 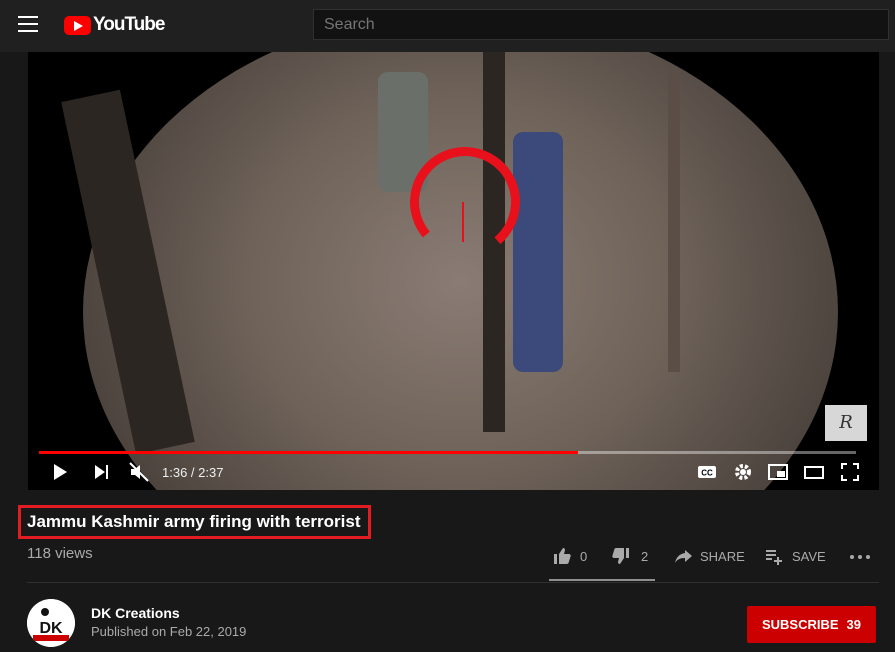 I want to click on subscriber-count: 39, so click(x=854, y=624).